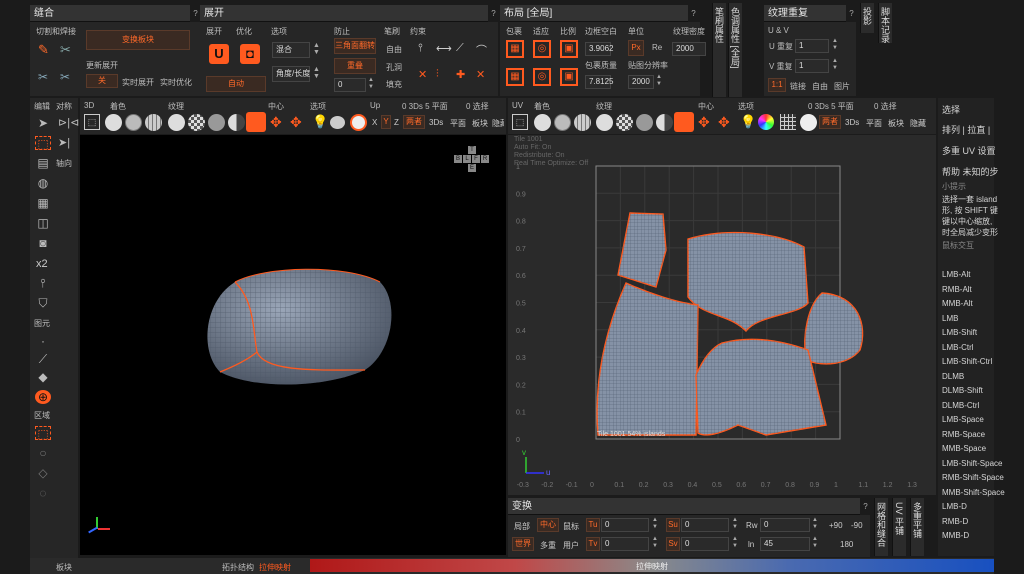 The height and width of the screenshot is (574, 1024). Describe the element at coordinates (291, 50) in the screenshot. I see `blend-select: 混合` at that location.